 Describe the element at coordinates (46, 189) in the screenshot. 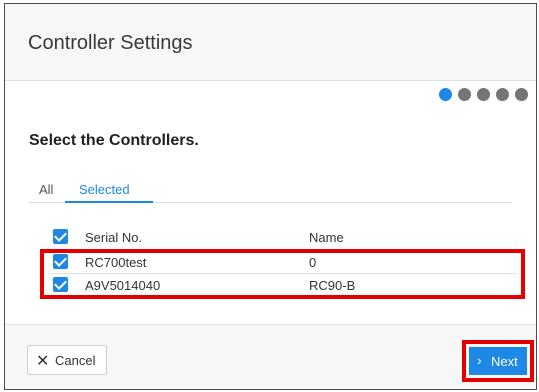

I see `tab-all: All` at that location.